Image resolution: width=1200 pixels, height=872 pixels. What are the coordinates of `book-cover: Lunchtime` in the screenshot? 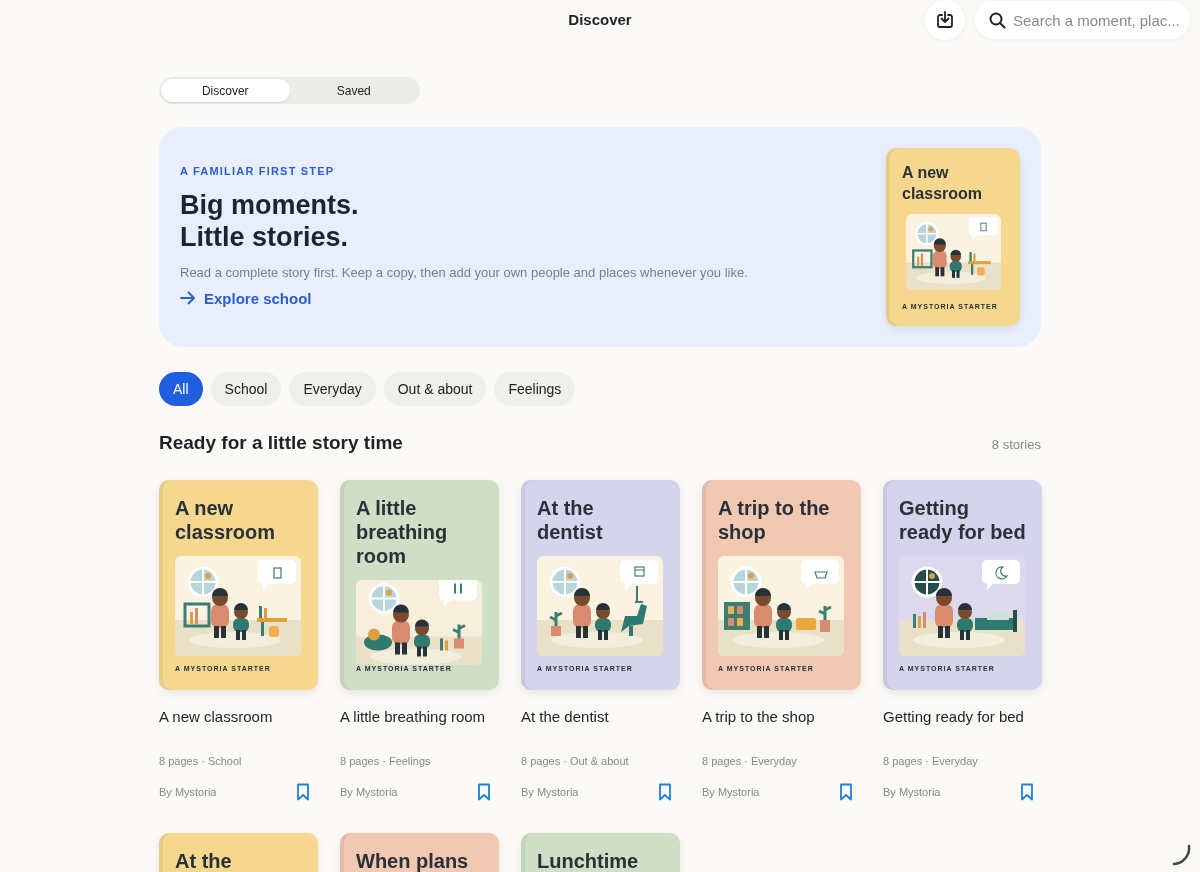 It's located at (600, 852).